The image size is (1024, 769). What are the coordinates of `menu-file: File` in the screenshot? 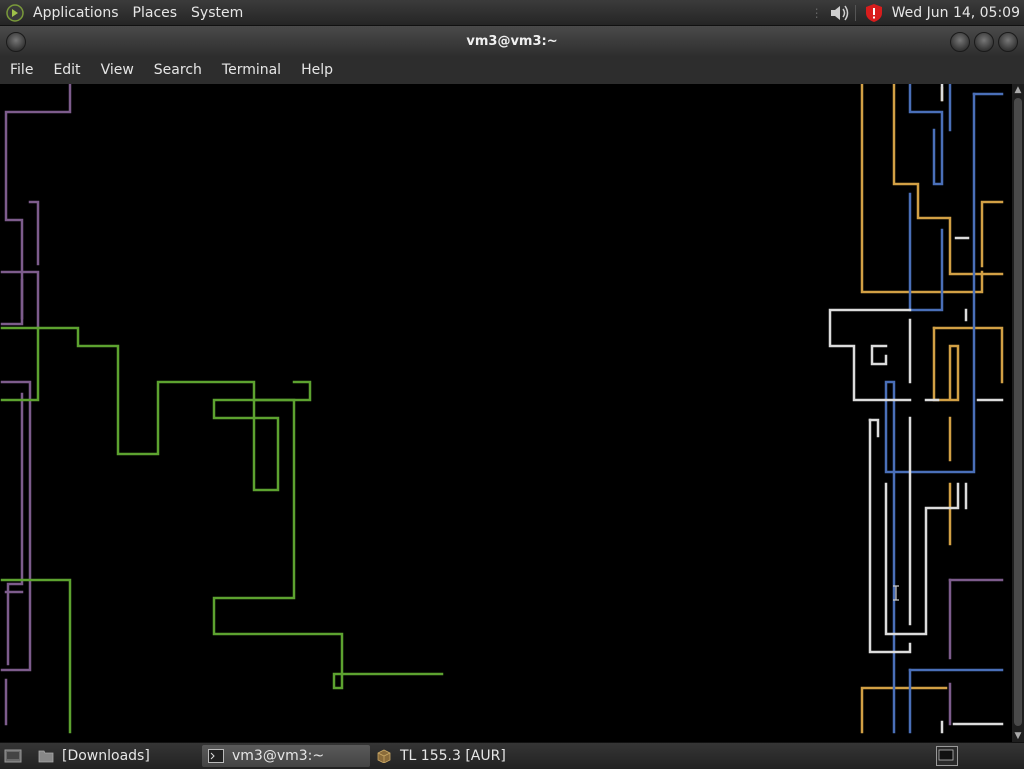 It's located at (21, 70).